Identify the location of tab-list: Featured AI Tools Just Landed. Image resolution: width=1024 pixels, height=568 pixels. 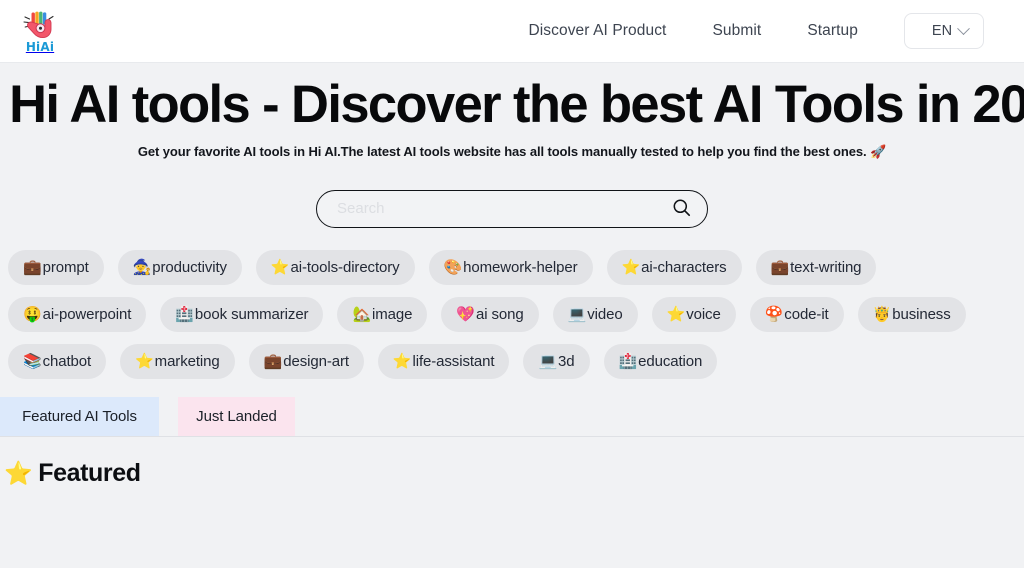
(512, 416).